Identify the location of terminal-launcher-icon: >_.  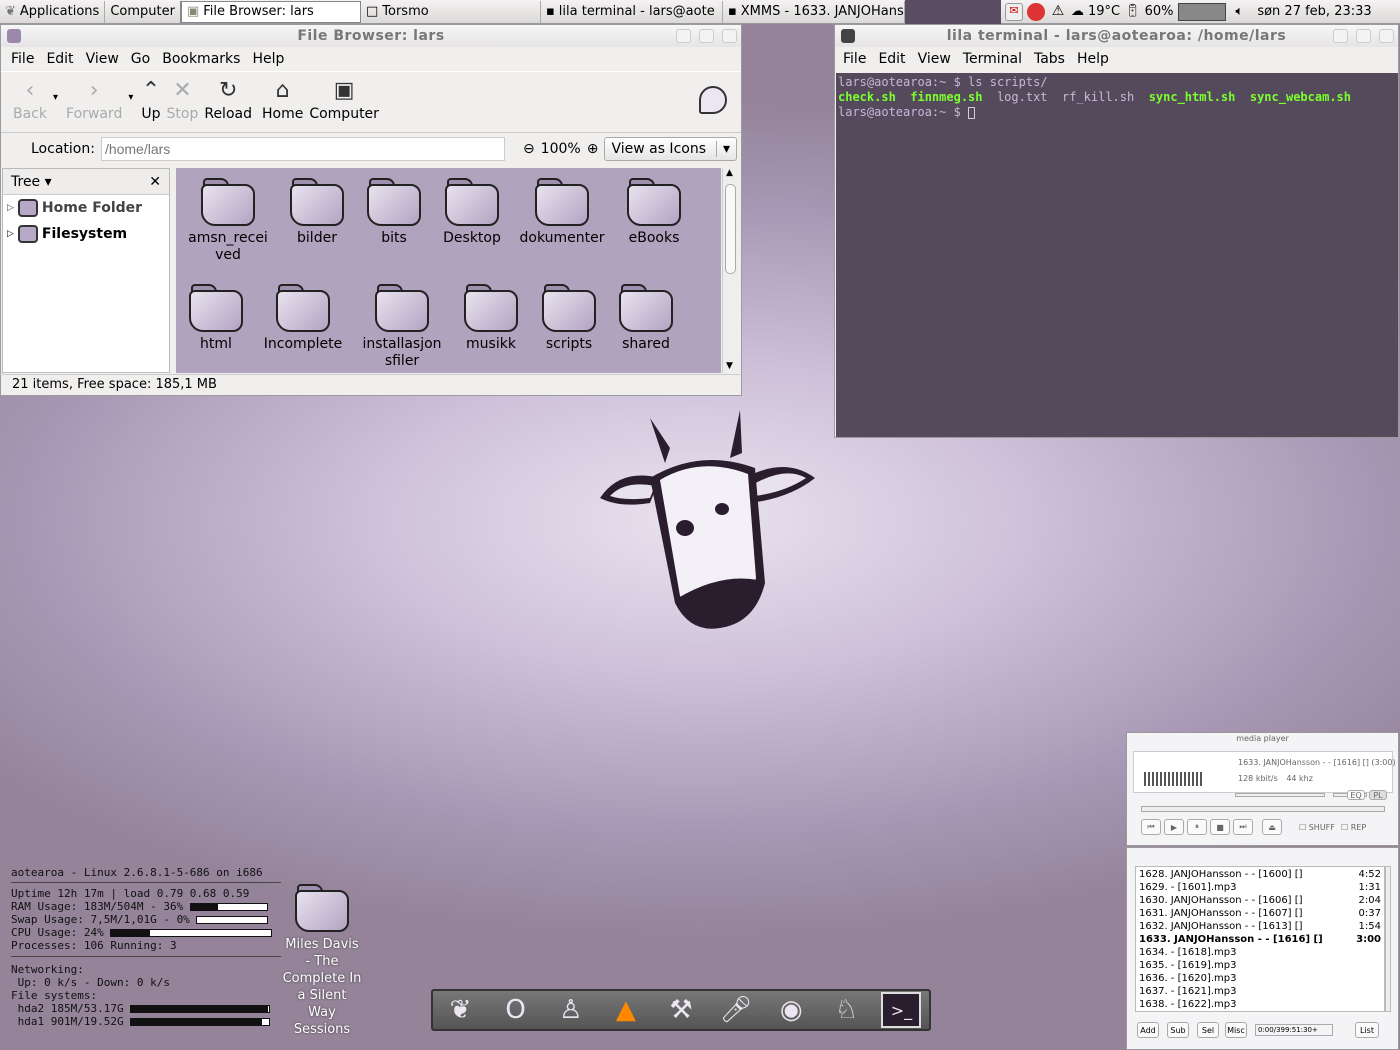
(901, 1010).